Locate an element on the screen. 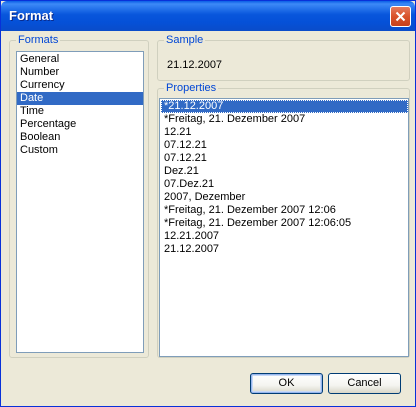  sample-legend: Sample is located at coordinates (185, 40).